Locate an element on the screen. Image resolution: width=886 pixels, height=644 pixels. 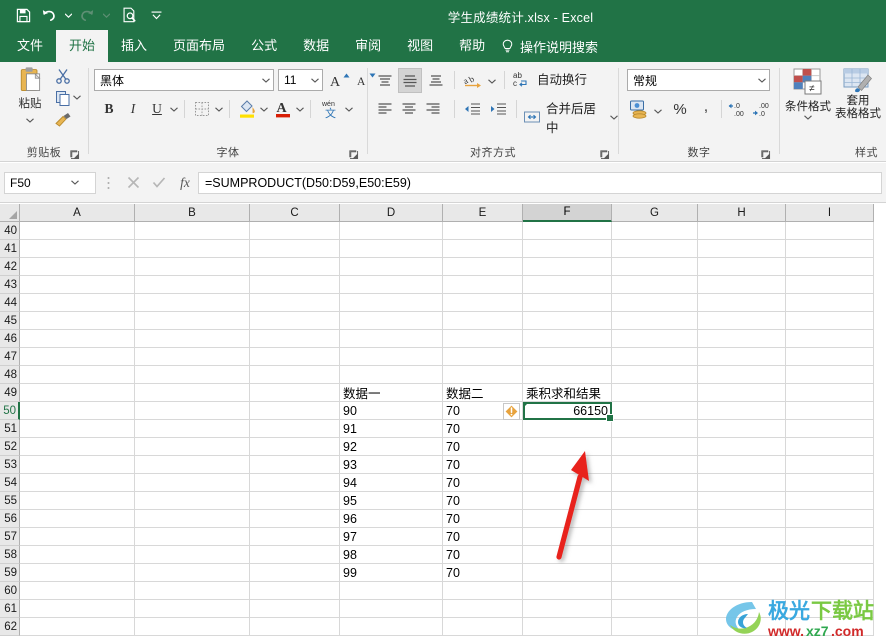
cell-D45 is located at coordinates (391, 321).